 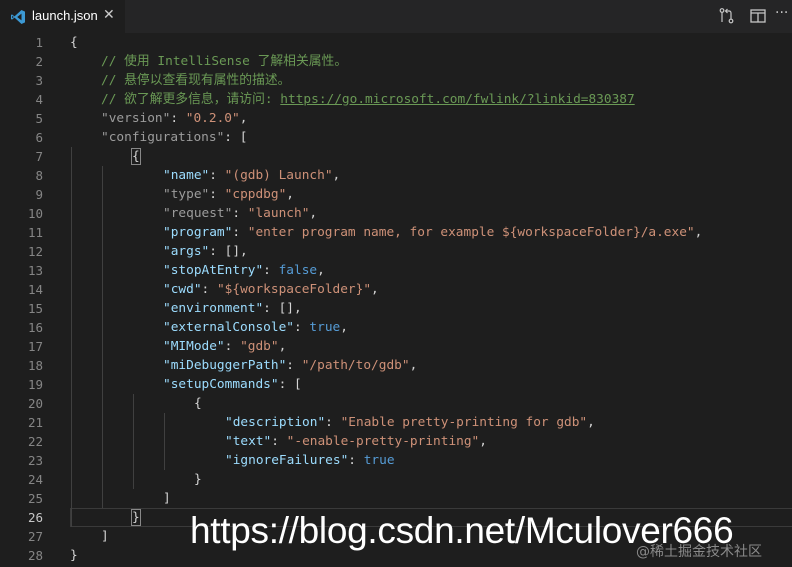 What do you see at coordinates (396, 384) in the screenshot?
I see `code-line: 19 "setupCommands": [` at bounding box center [396, 384].